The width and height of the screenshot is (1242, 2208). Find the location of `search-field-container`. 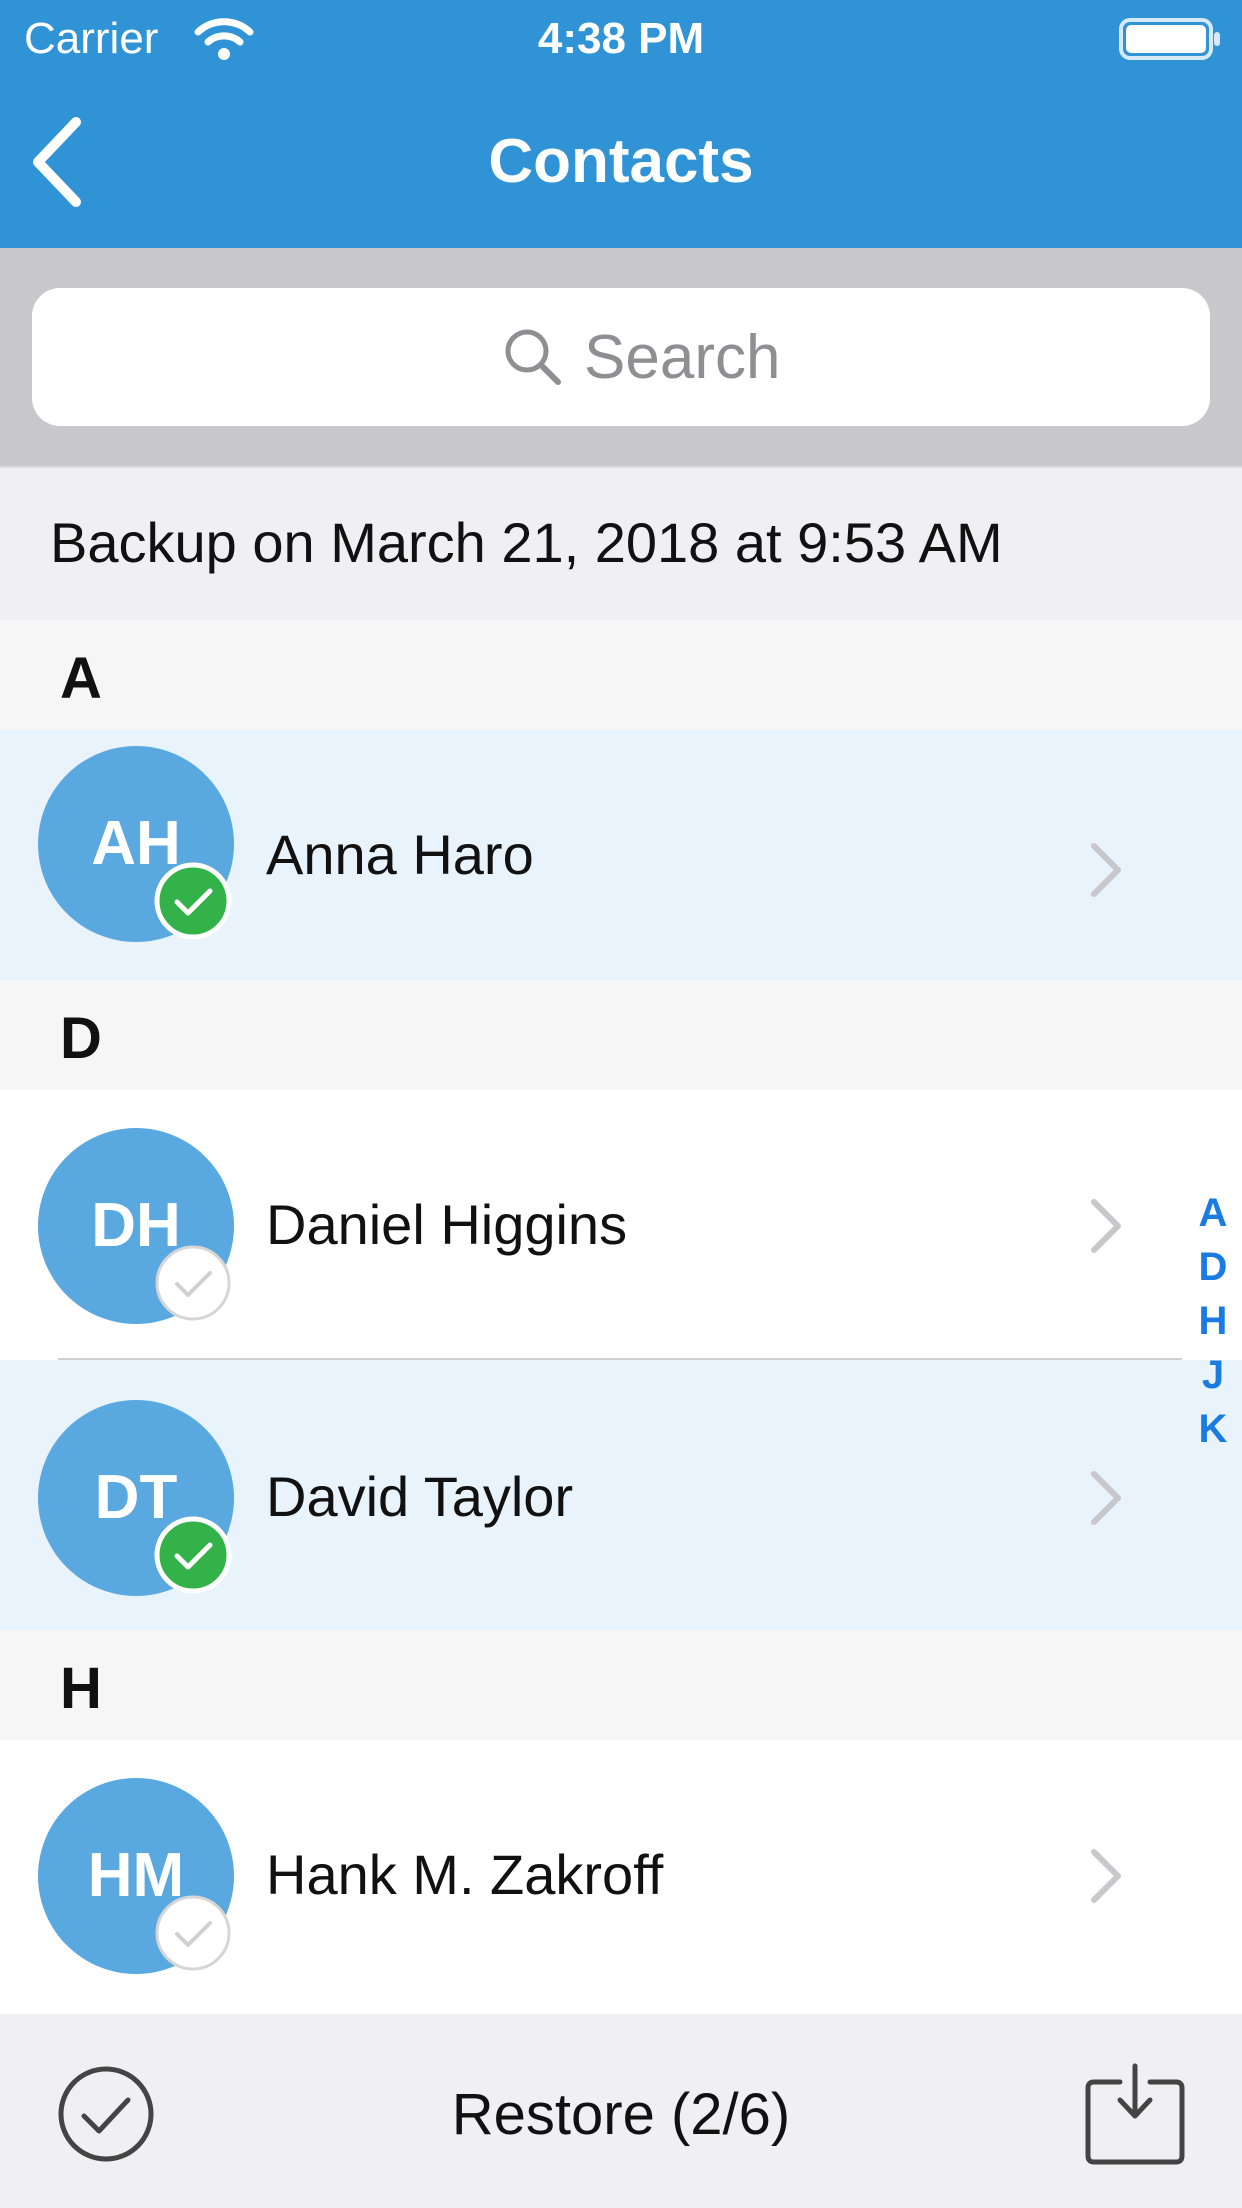

search-field-container is located at coordinates (621, 357).